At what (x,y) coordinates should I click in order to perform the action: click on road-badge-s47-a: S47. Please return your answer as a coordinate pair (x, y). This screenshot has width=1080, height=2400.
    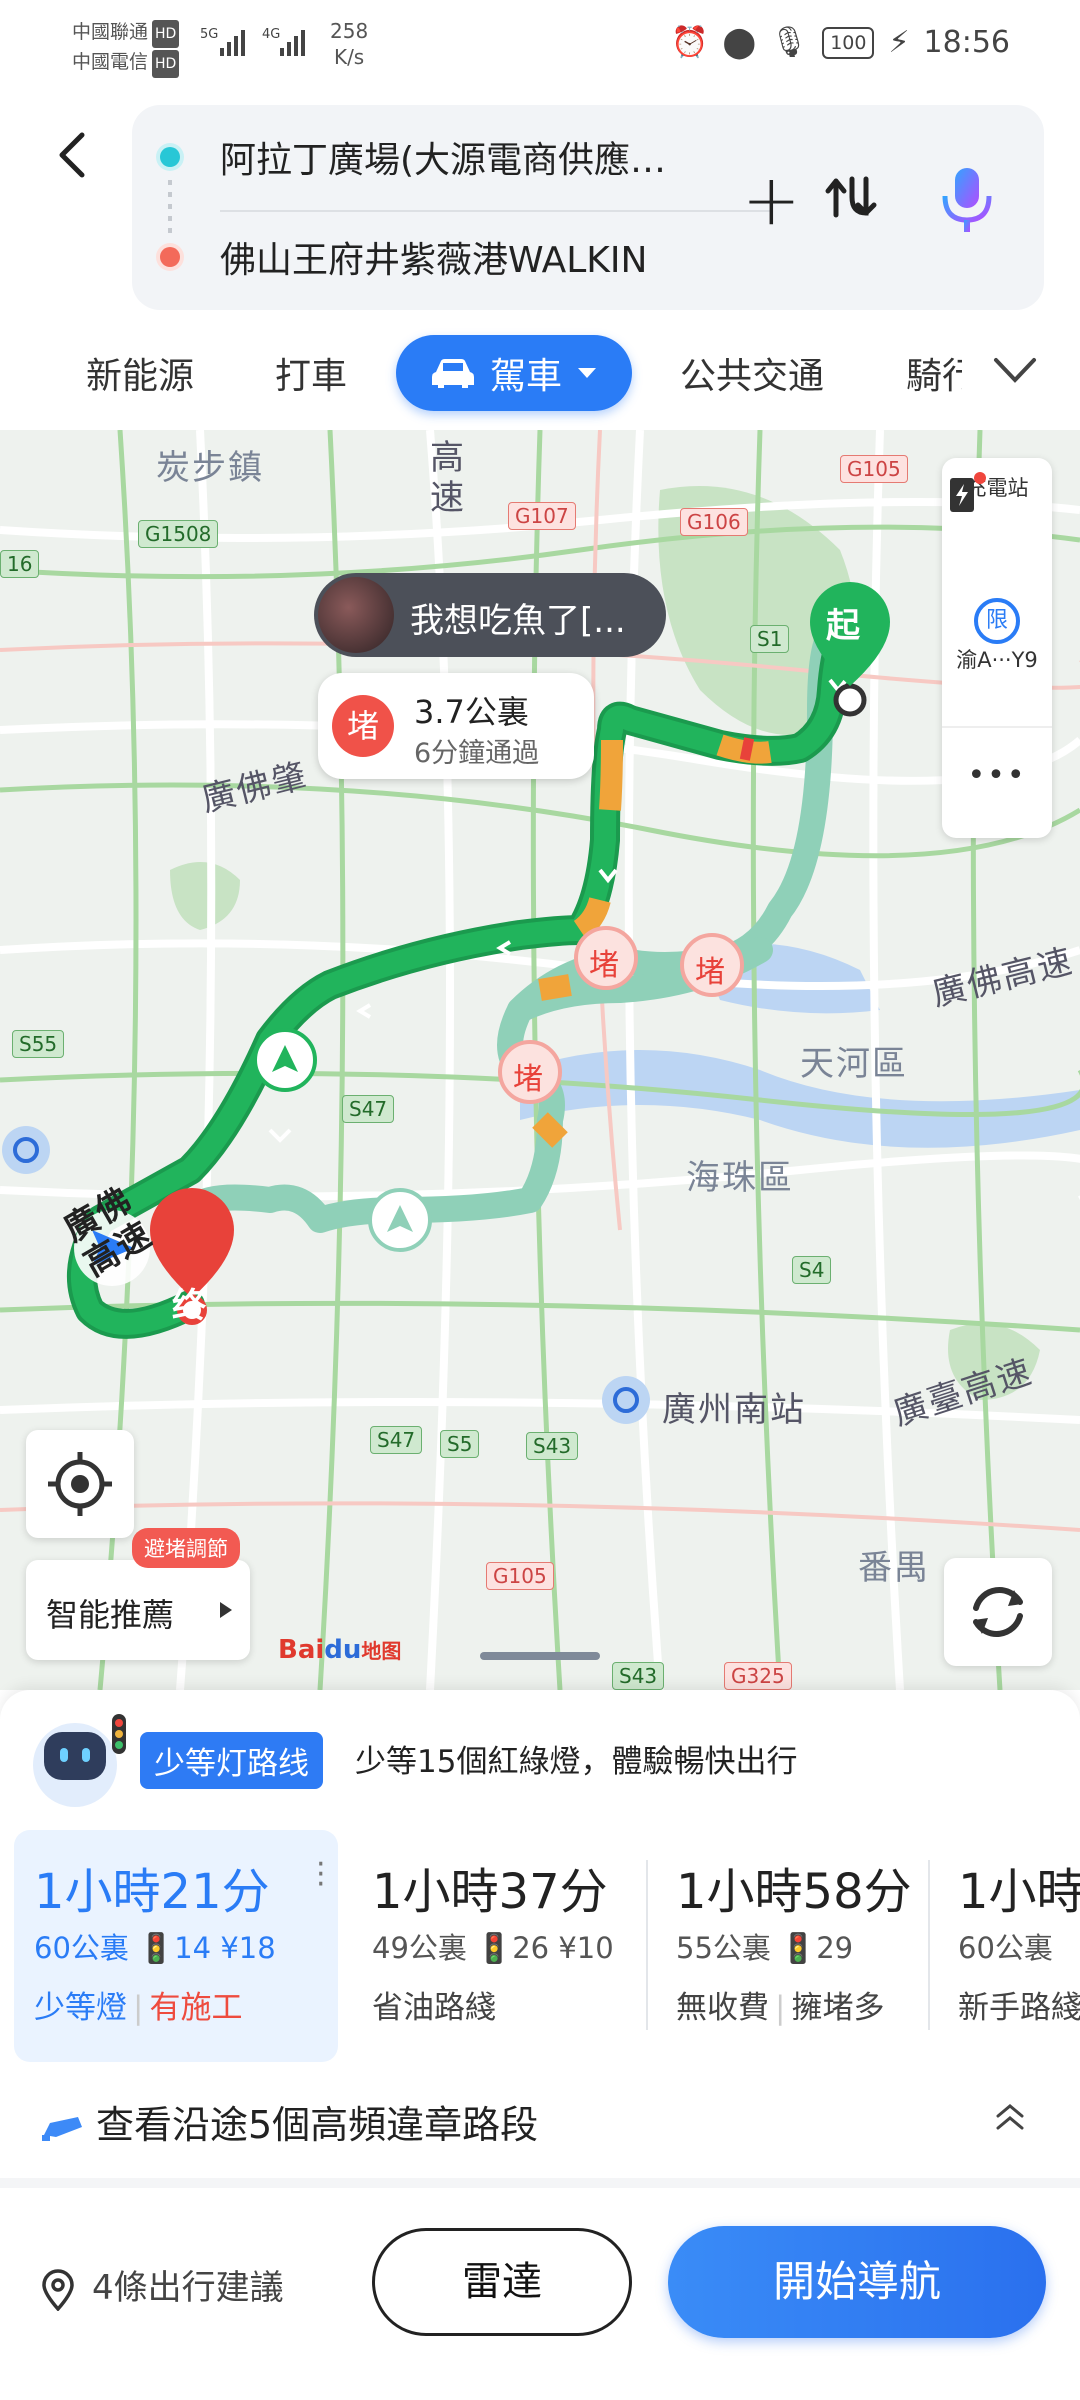
    Looking at the image, I should click on (368, 1109).